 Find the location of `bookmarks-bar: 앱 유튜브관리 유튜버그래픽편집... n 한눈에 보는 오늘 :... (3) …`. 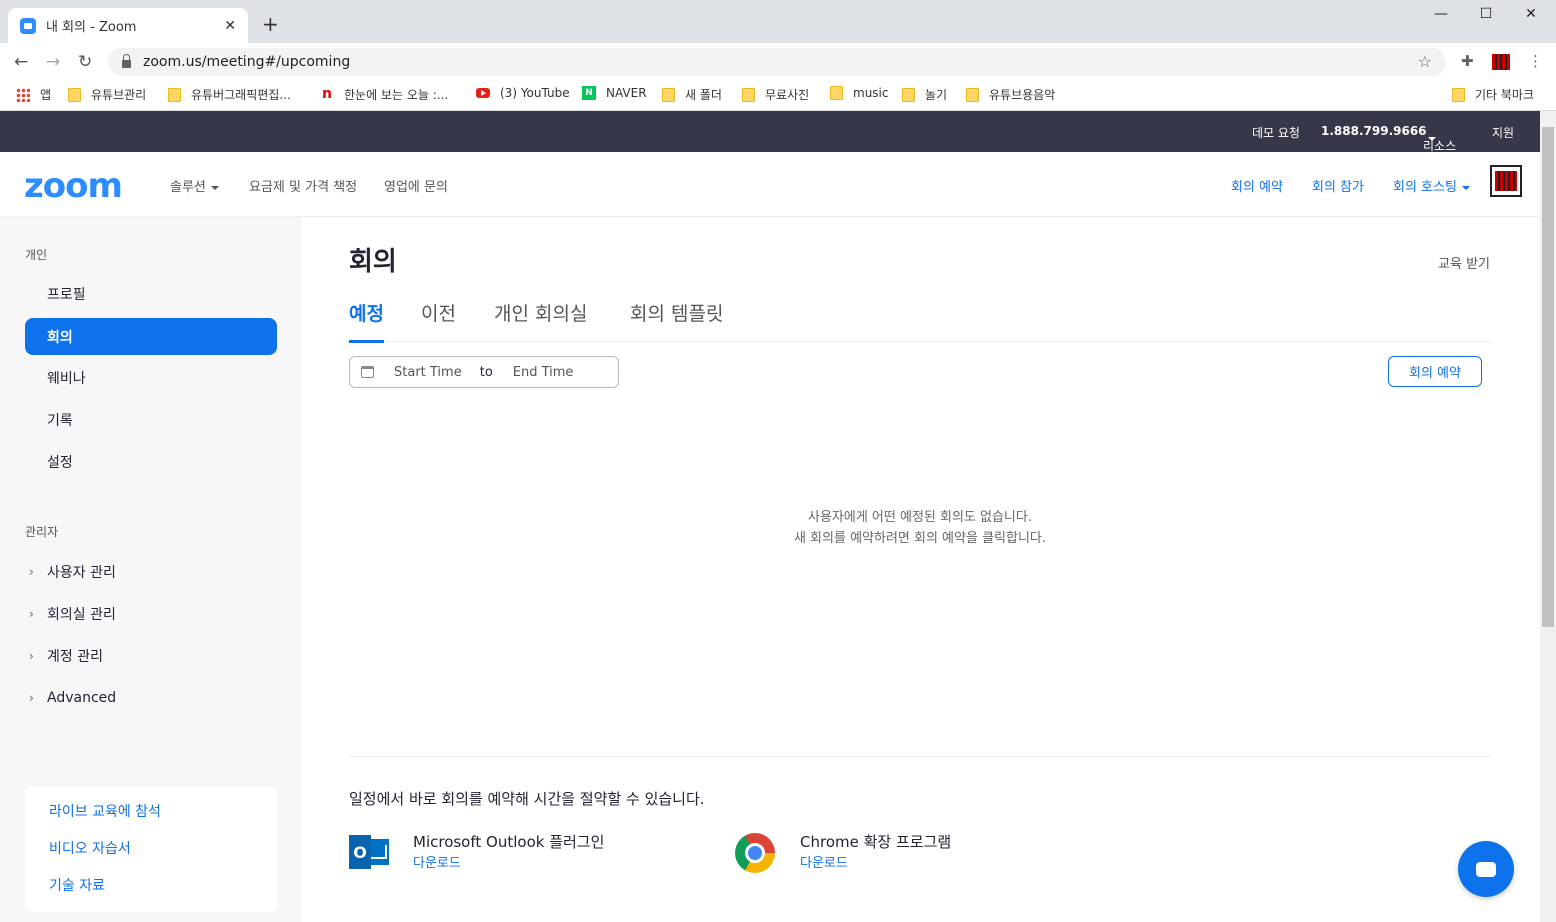

bookmarks-bar: 앱 유튜브관리 유튜버그래픽편집... n 한눈에 보는 오늘 :... (3) … is located at coordinates (778, 95).